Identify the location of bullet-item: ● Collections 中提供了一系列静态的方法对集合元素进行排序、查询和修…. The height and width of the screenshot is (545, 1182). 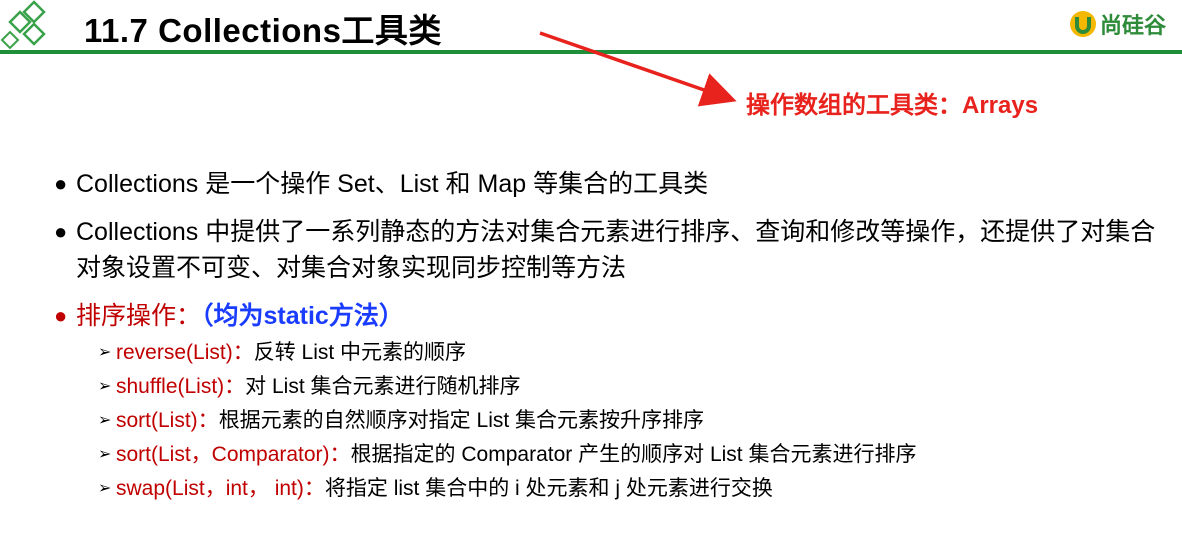
(609, 250).